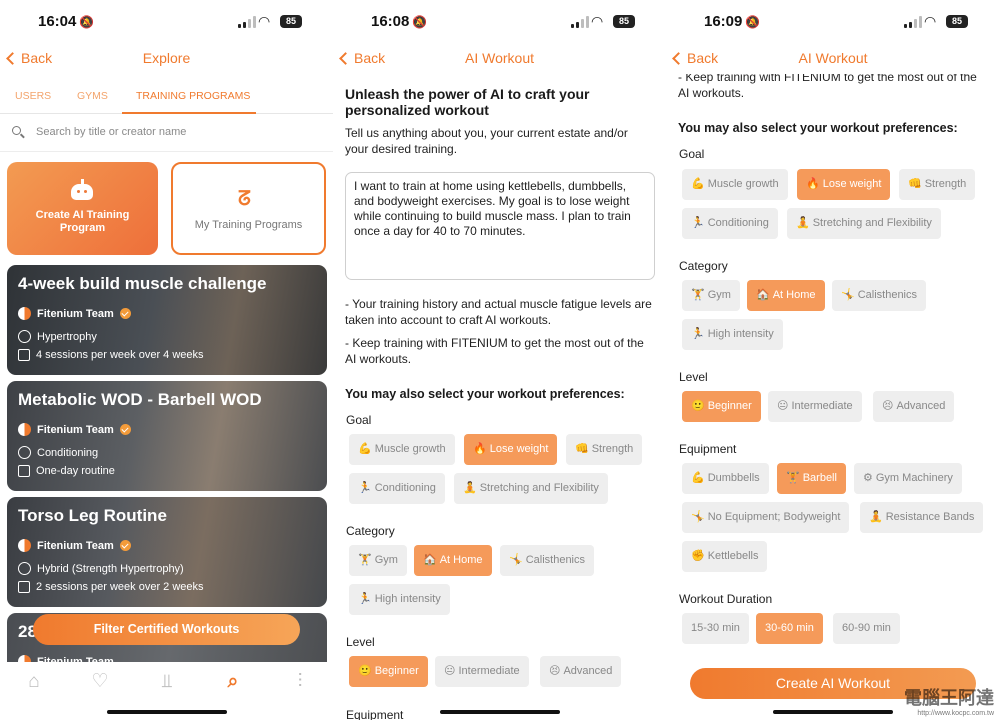  I want to click on chip-60-90-min: 60-90 min, so click(866, 628).